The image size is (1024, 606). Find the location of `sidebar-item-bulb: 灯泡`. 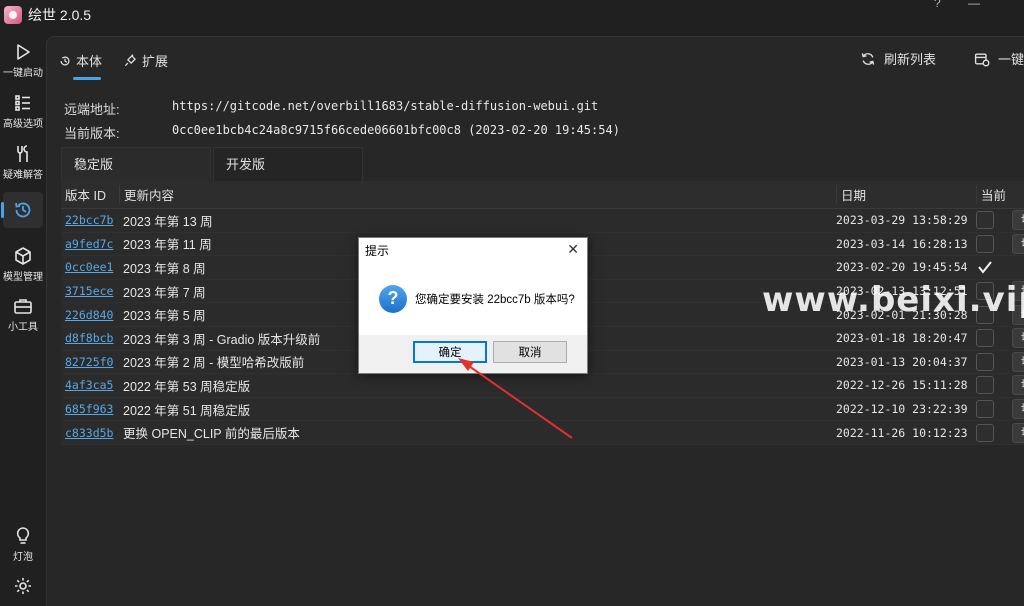

sidebar-item-bulb: 灯泡 is located at coordinates (23, 544).